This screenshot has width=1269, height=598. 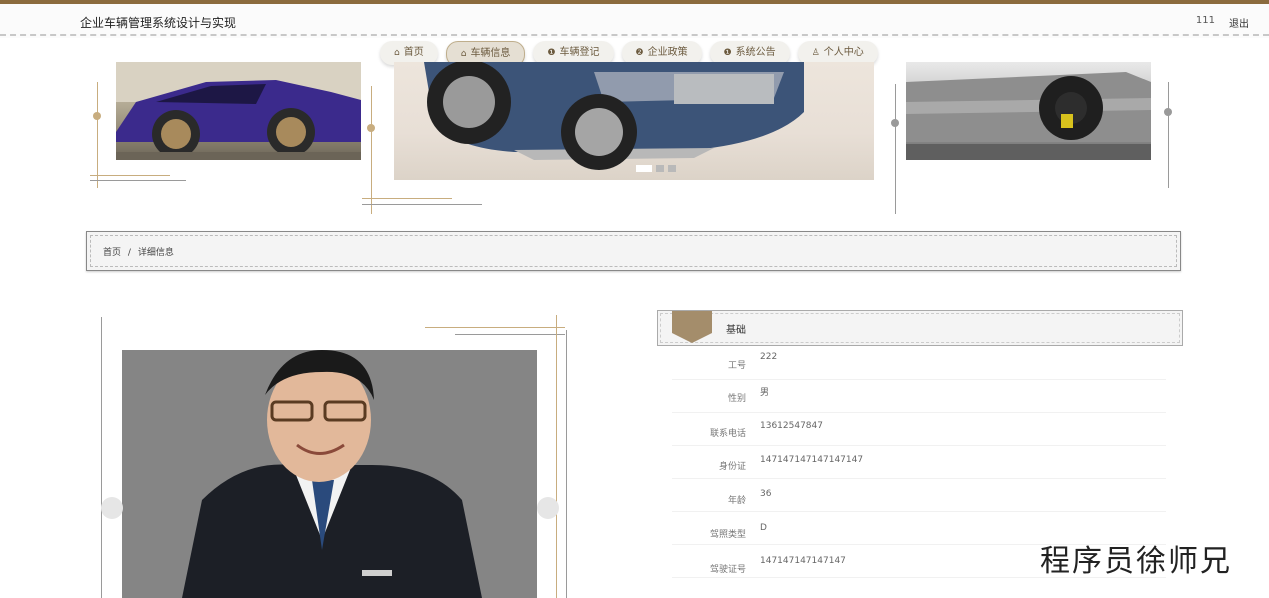 What do you see at coordinates (763, 528) in the screenshot?
I see `info-value: D` at bounding box center [763, 528].